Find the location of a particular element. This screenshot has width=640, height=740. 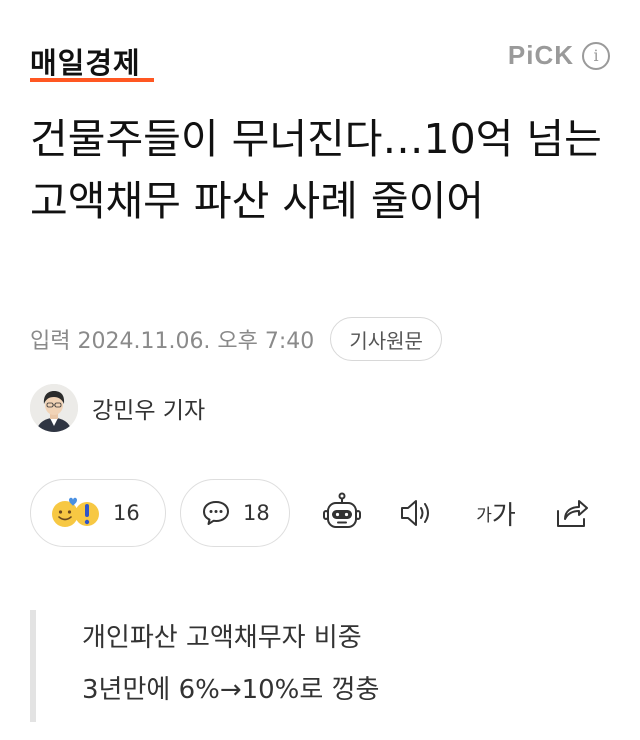

text-to-speech-button is located at coordinates (416, 513).